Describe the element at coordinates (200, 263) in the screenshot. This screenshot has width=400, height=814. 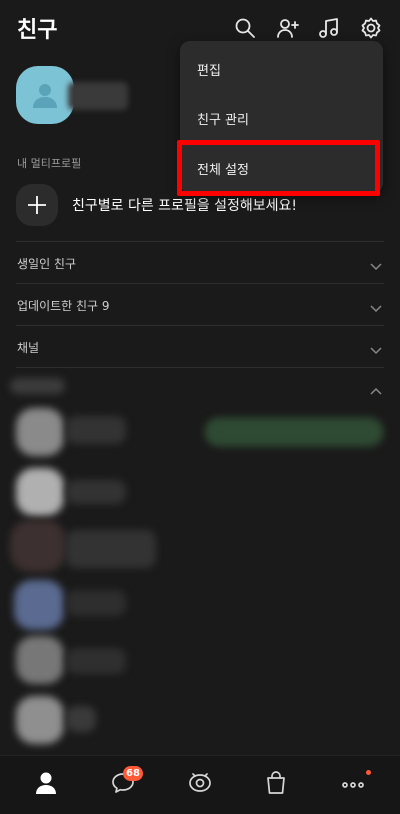
I see `birthday-friends-row: 생일인 친구` at that location.